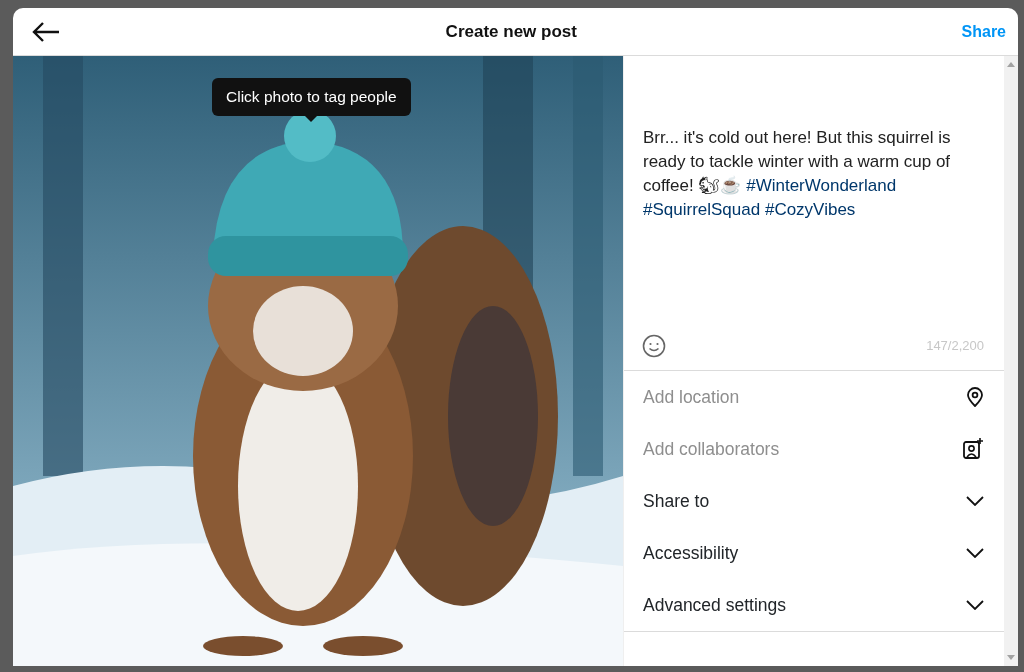  I want to click on emoji-icon, so click(654, 346).